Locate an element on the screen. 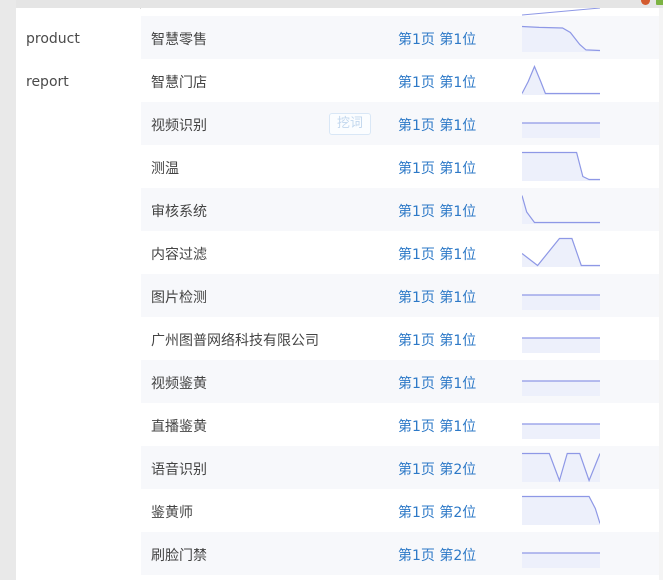 This screenshot has width=663, height=580. table-row: 刷脸门禁 第1页 第2位 is located at coordinates (402, 553).